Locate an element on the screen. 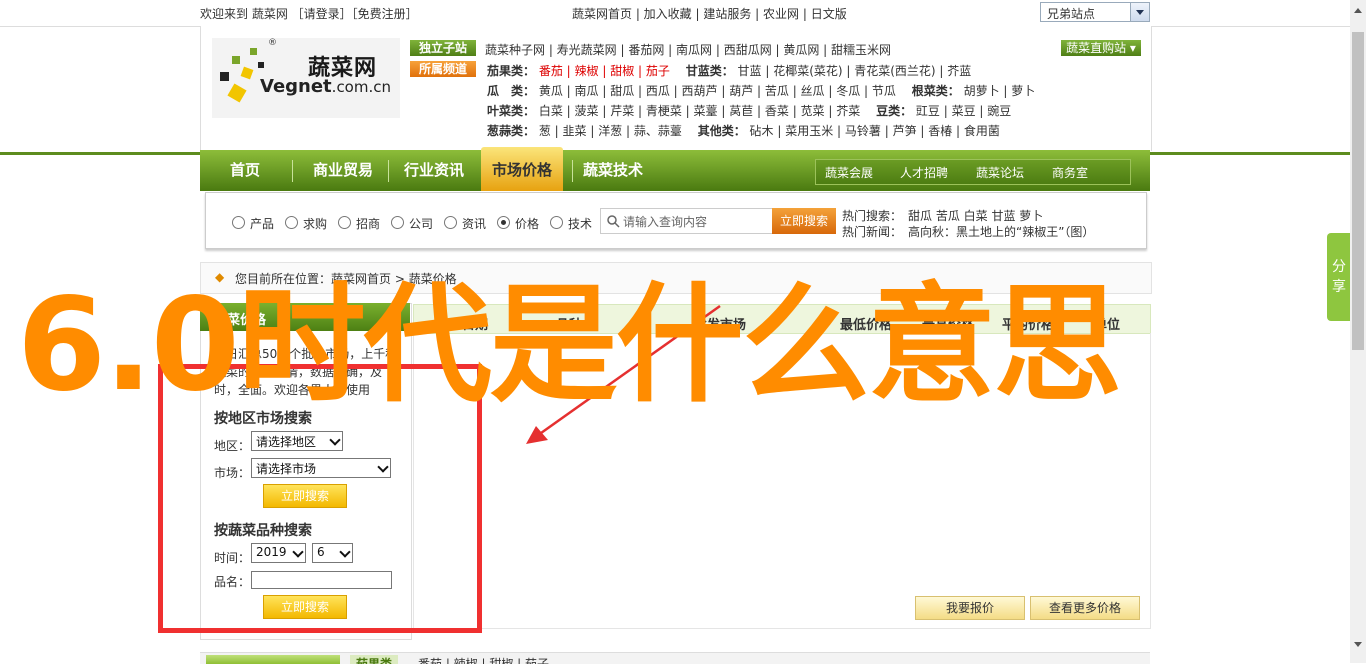  direct-buy-label: 蔬菜直购站 is located at coordinates (1096, 48).